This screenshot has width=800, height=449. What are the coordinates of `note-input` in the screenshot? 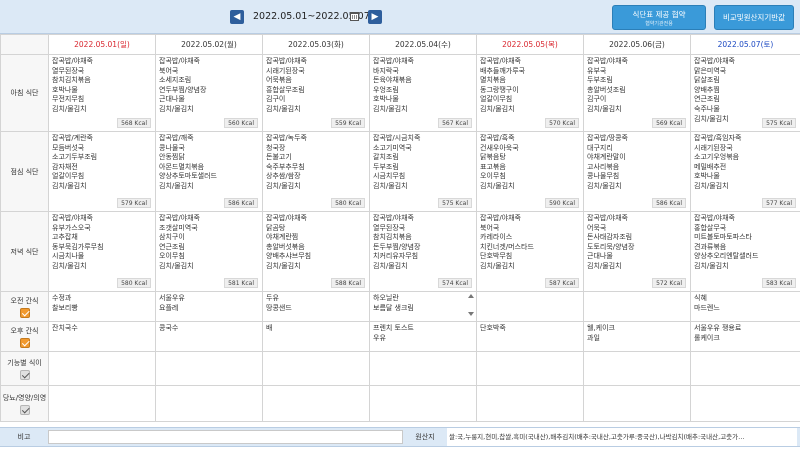 It's located at (225, 437).